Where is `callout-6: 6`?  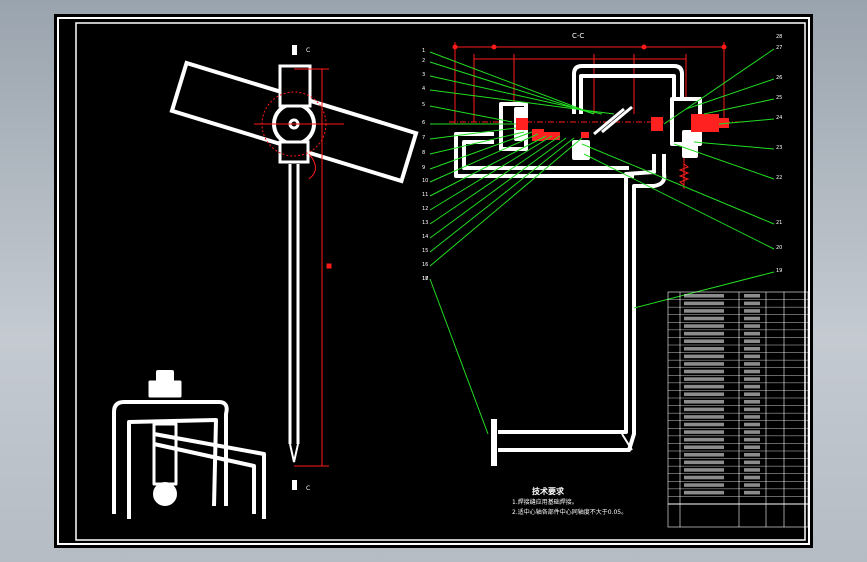 callout-6: 6 is located at coordinates (424, 123).